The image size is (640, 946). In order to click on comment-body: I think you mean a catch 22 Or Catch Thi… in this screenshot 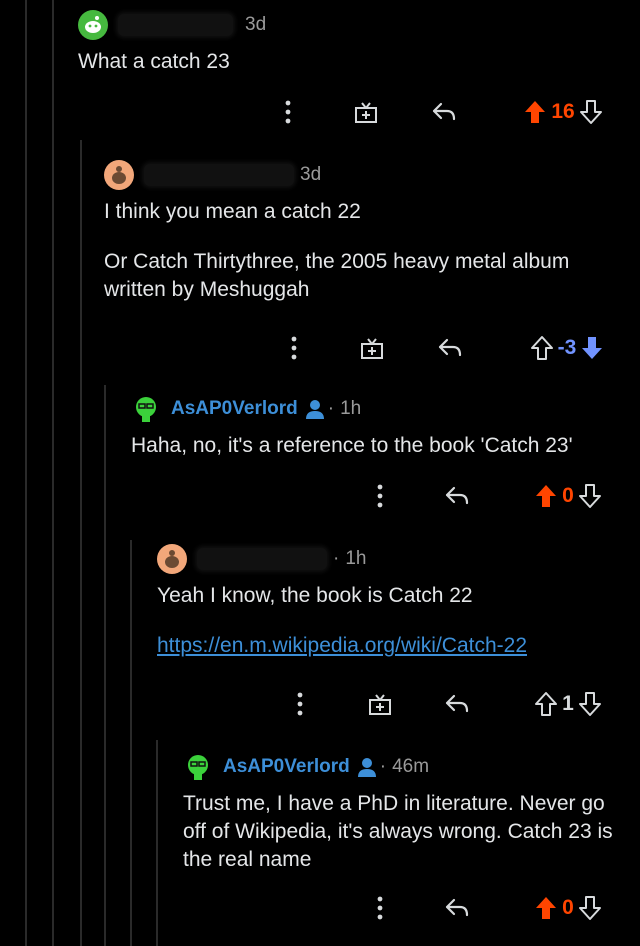, I will do `click(364, 251)`.